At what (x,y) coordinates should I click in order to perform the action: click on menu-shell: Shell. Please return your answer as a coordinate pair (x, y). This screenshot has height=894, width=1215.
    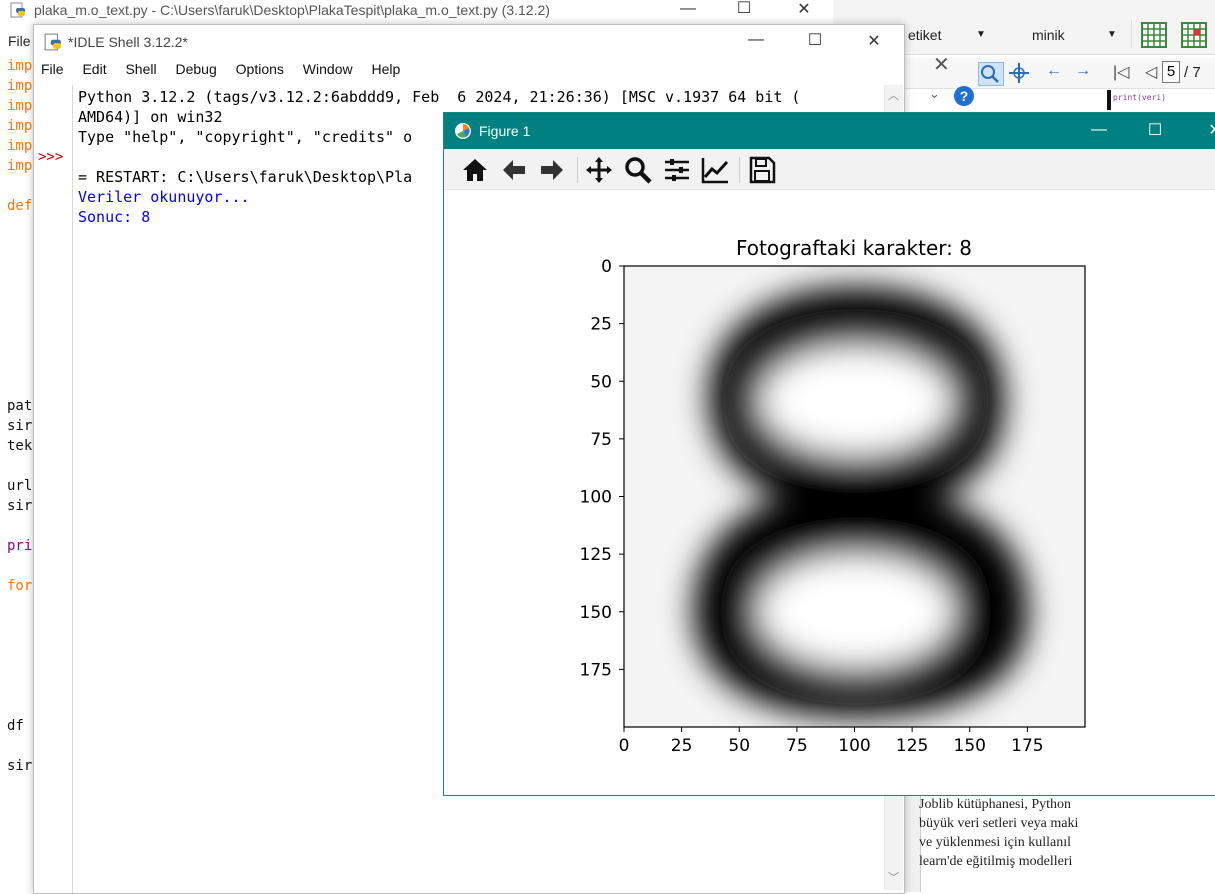
    Looking at the image, I should click on (140, 69).